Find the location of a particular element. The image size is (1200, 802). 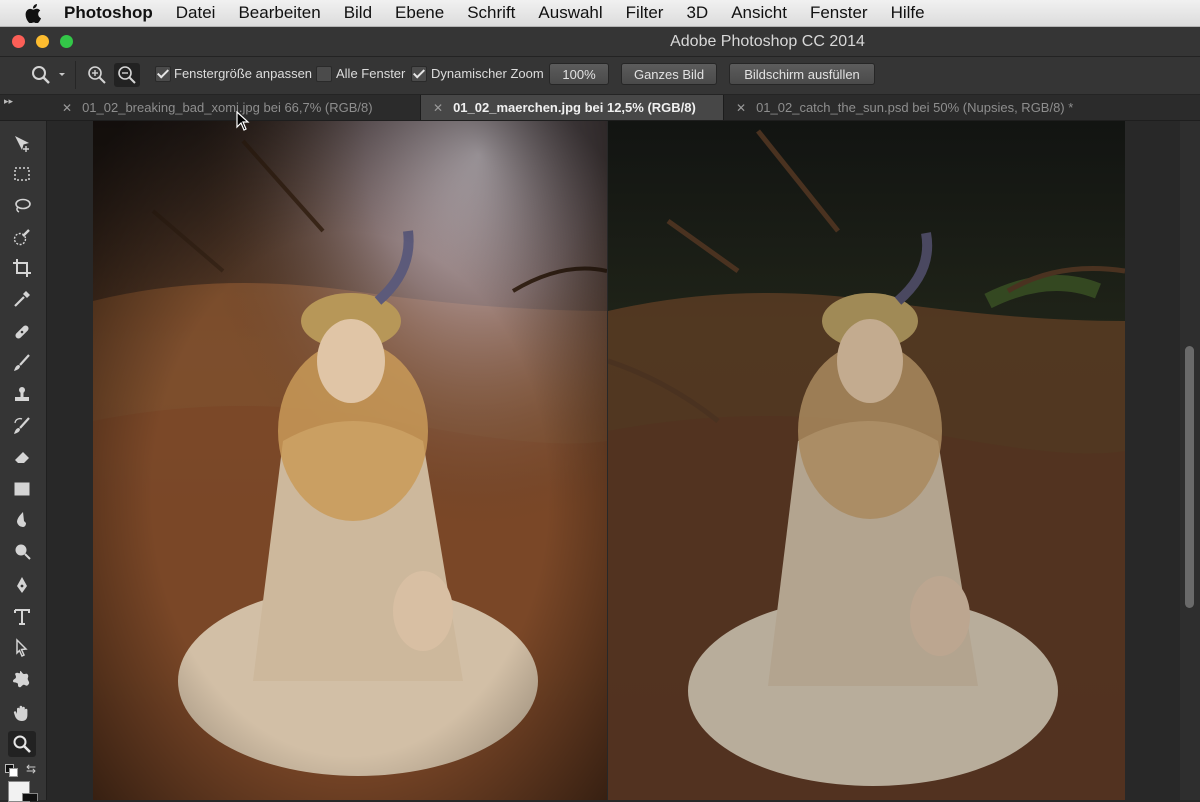

history-brush-icon is located at coordinates (22, 426).